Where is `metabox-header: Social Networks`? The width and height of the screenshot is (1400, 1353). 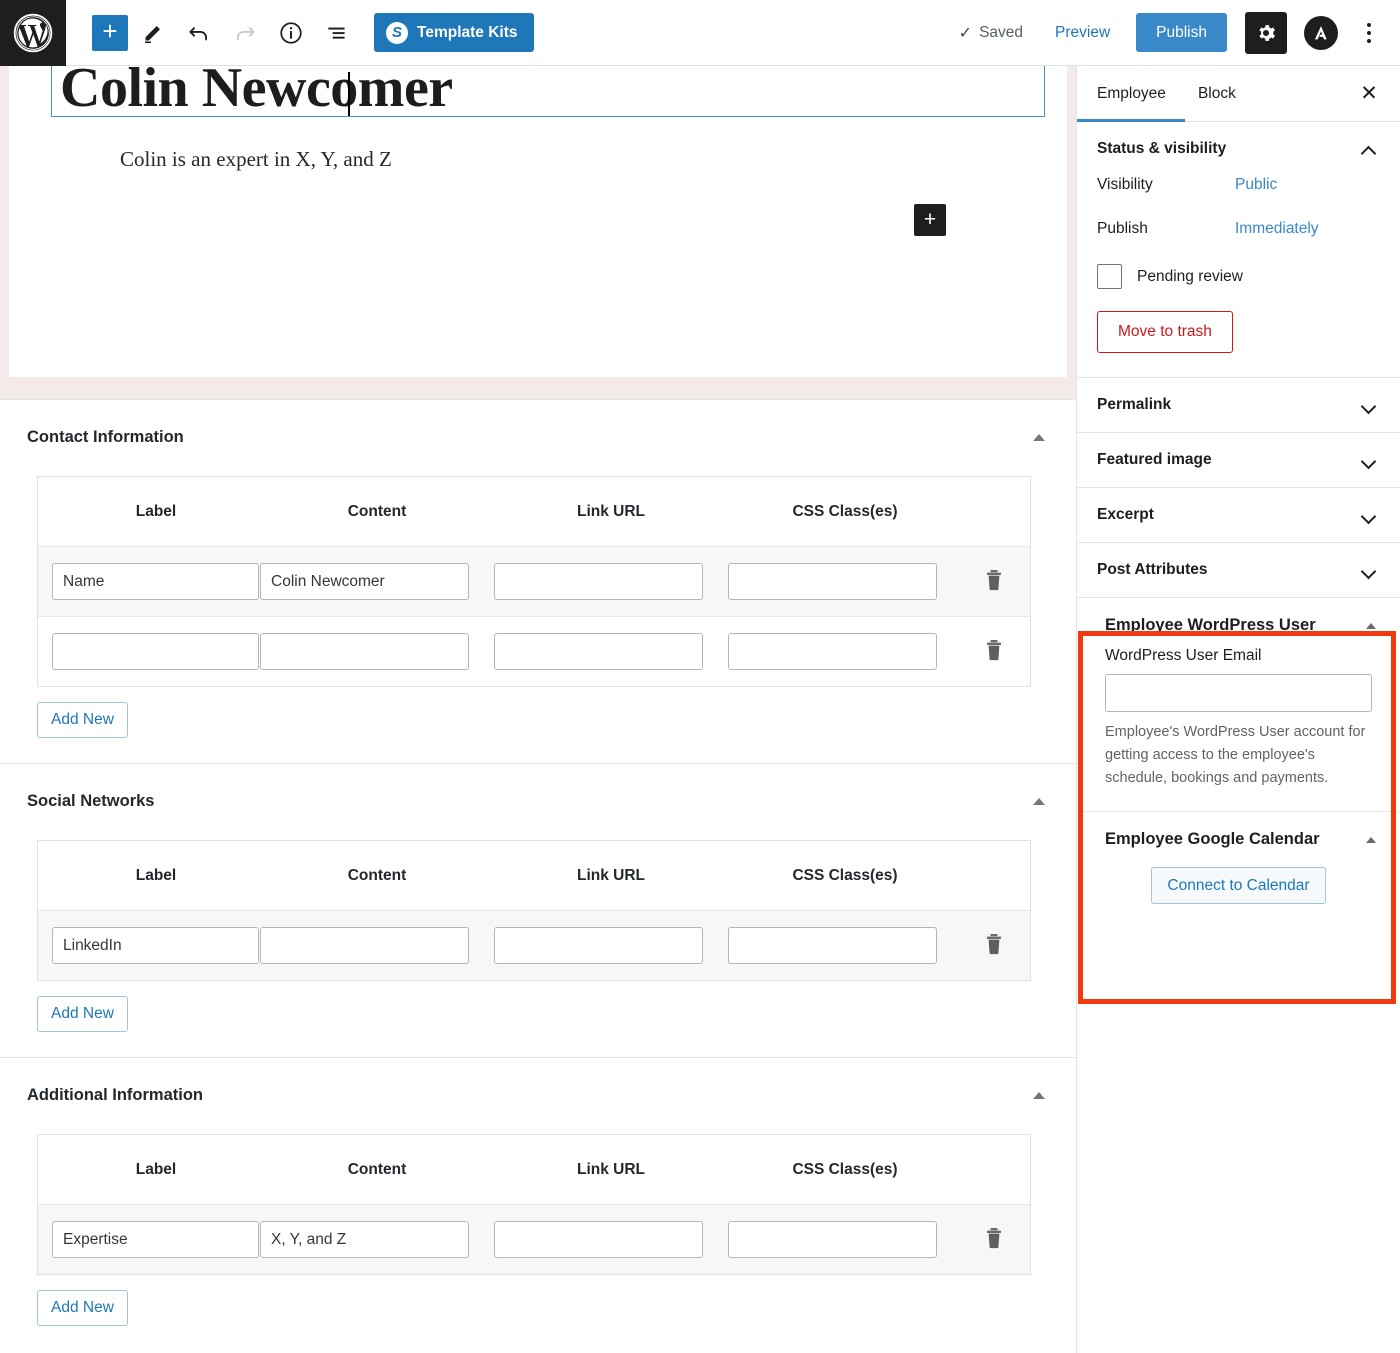
metabox-header: Social Networks is located at coordinates (538, 793).